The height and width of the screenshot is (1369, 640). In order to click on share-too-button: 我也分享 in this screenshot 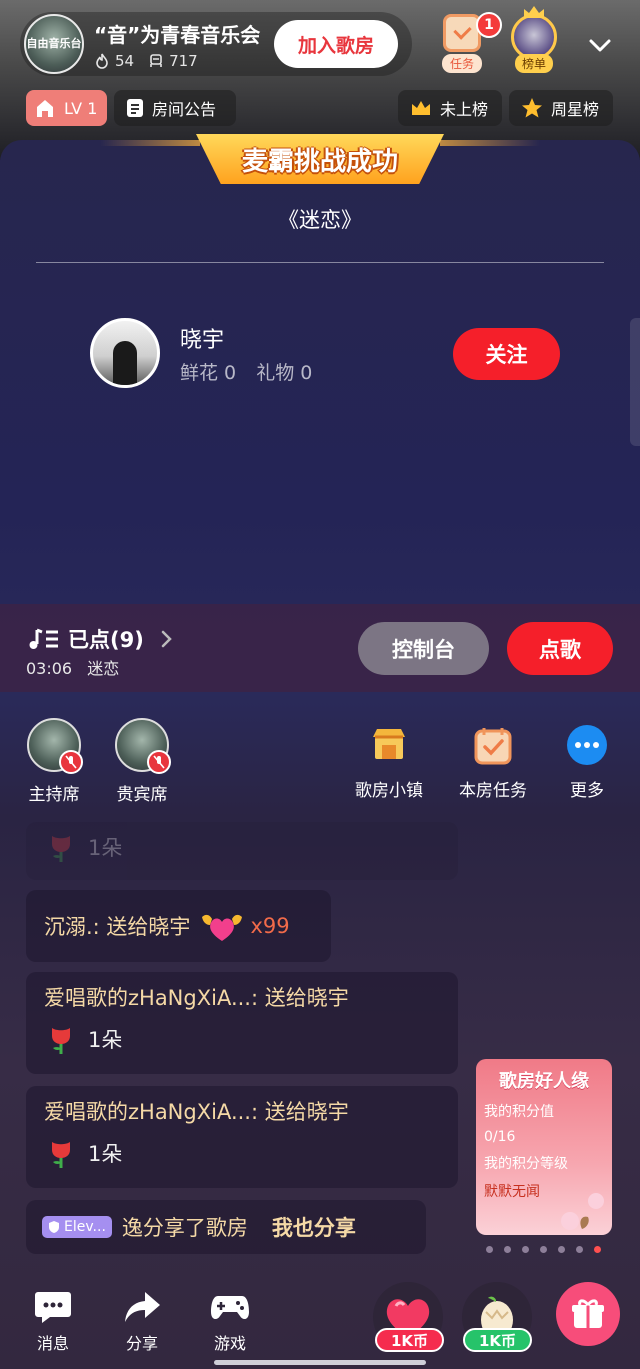, I will do `click(314, 1227)`.